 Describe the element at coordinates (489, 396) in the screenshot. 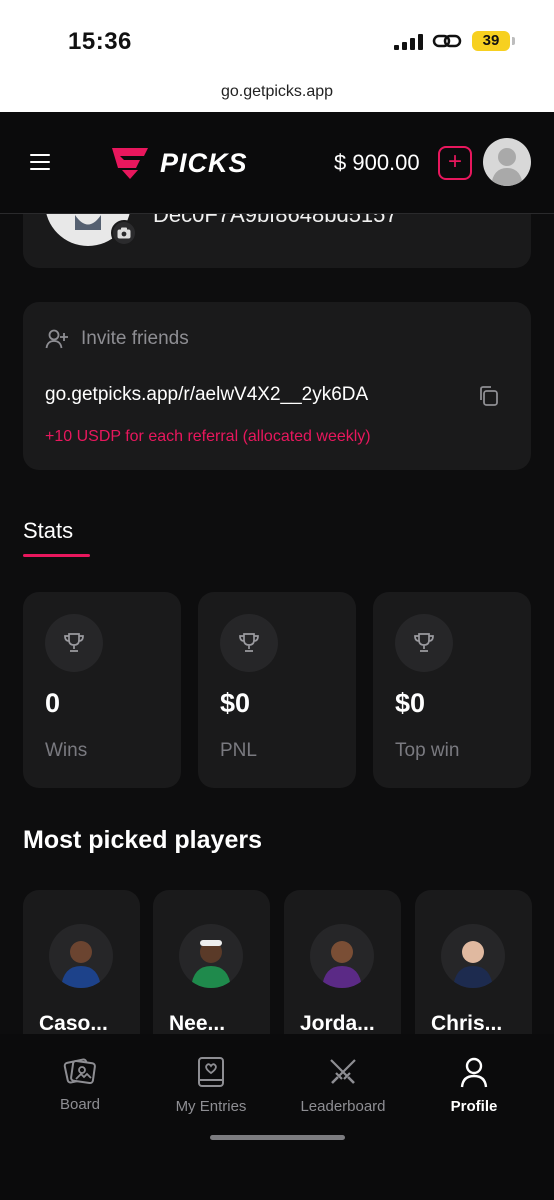

I see `copy-icon` at that location.